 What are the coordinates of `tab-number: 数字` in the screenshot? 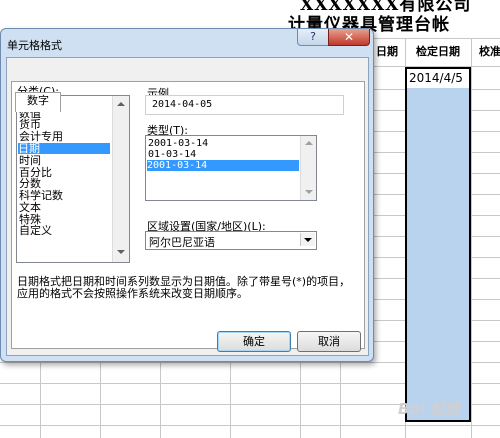 It's located at (38, 102).